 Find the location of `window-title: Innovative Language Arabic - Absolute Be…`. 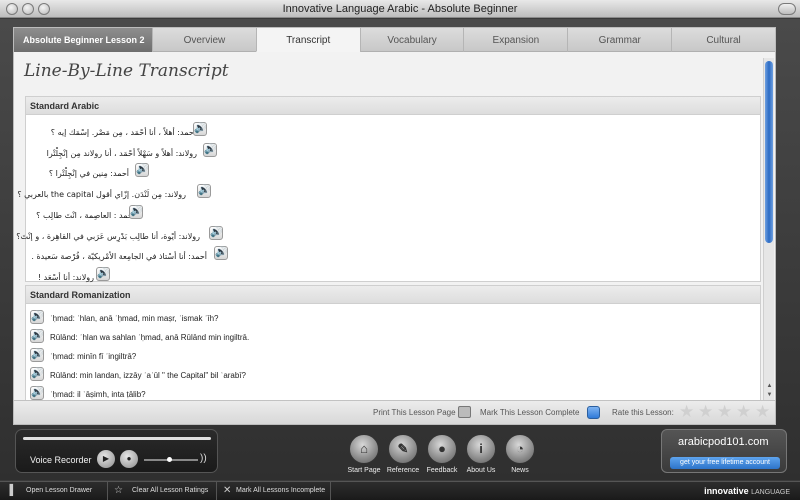

window-title: Innovative Language Arabic - Absolute Be… is located at coordinates (400, 9).